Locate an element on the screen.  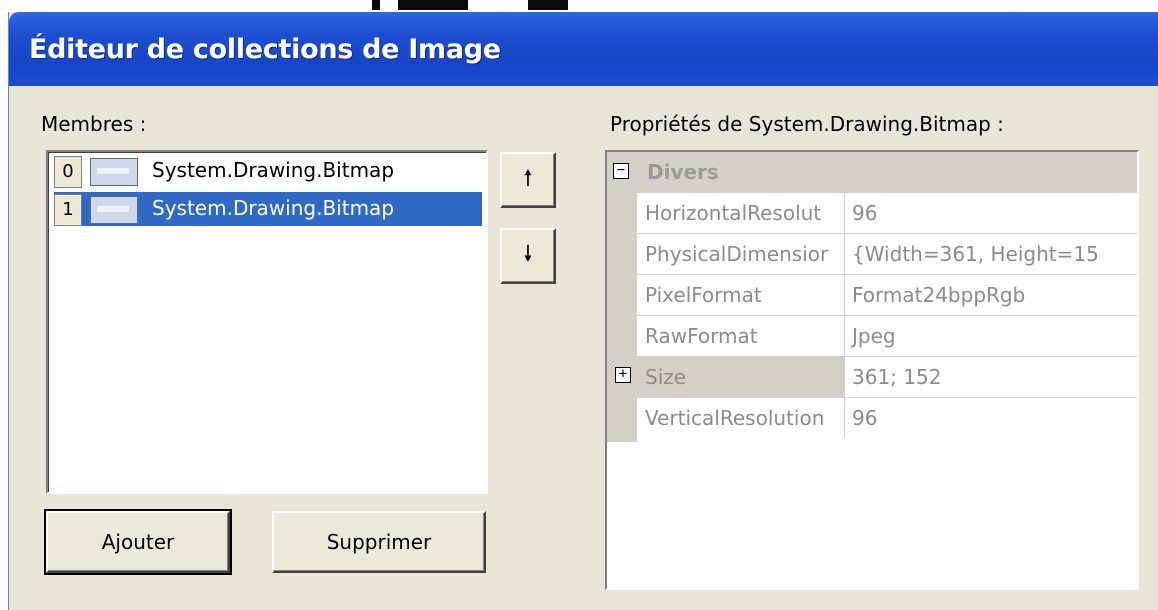
arrow-up-icon: 🠕 is located at coordinates (528, 178).